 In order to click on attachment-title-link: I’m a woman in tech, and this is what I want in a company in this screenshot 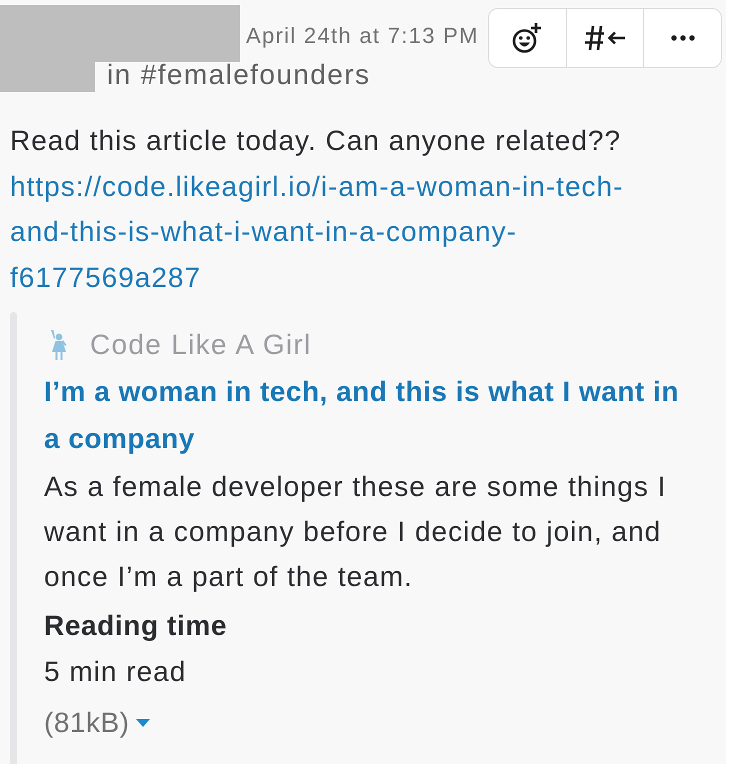, I will do `click(368, 415)`.